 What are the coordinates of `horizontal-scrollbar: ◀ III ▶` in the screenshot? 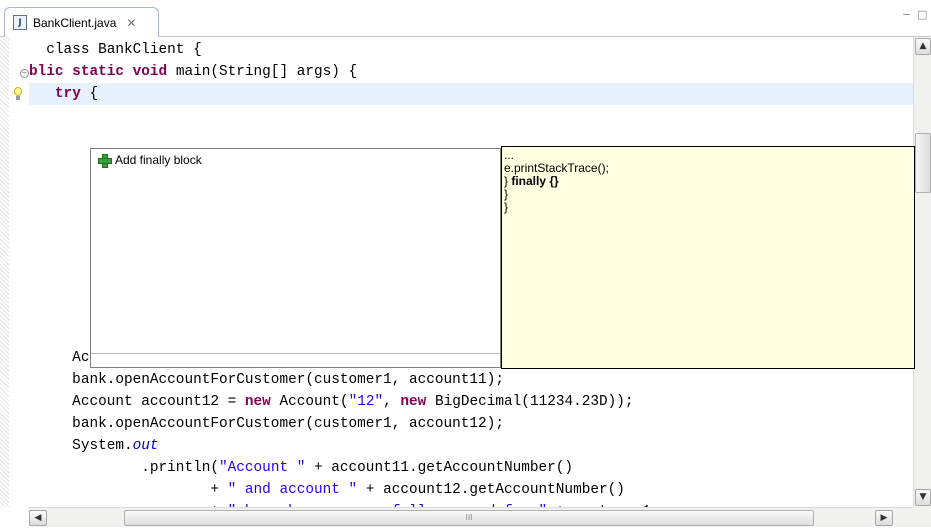 It's located at (471, 517).